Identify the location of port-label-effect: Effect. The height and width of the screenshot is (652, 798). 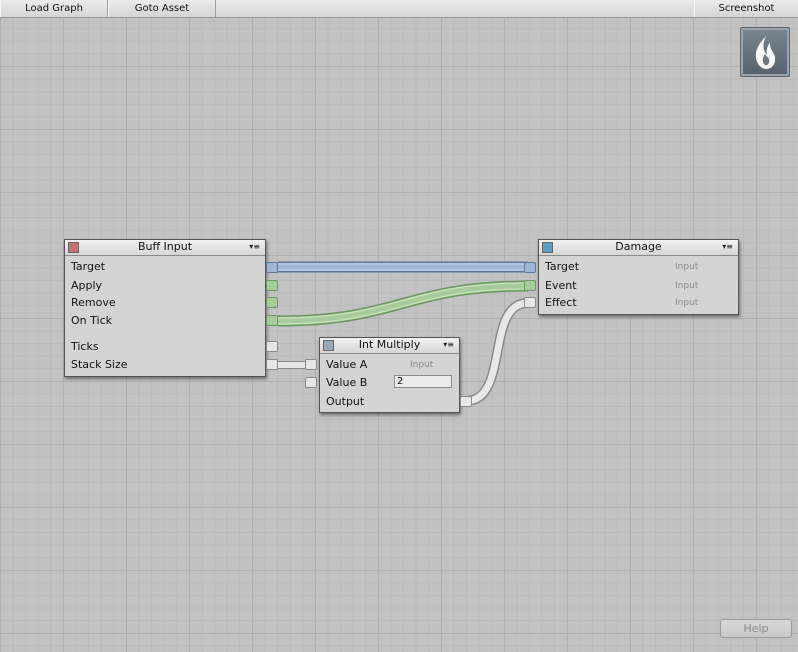
(561, 302).